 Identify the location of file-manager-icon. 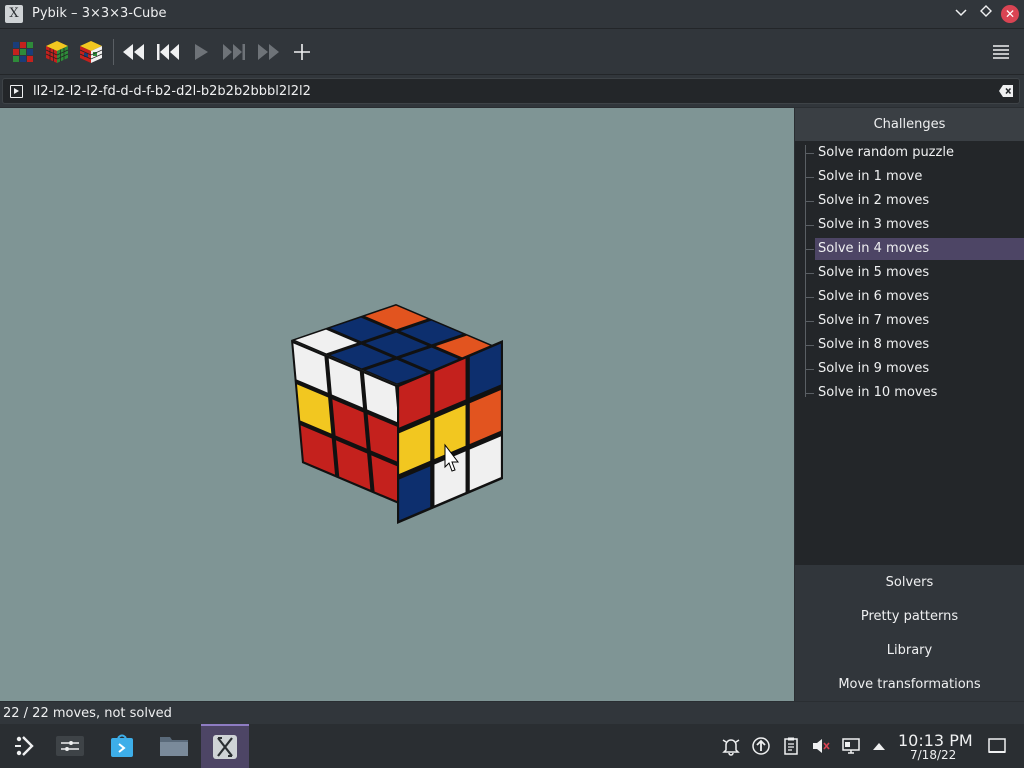
(174, 746).